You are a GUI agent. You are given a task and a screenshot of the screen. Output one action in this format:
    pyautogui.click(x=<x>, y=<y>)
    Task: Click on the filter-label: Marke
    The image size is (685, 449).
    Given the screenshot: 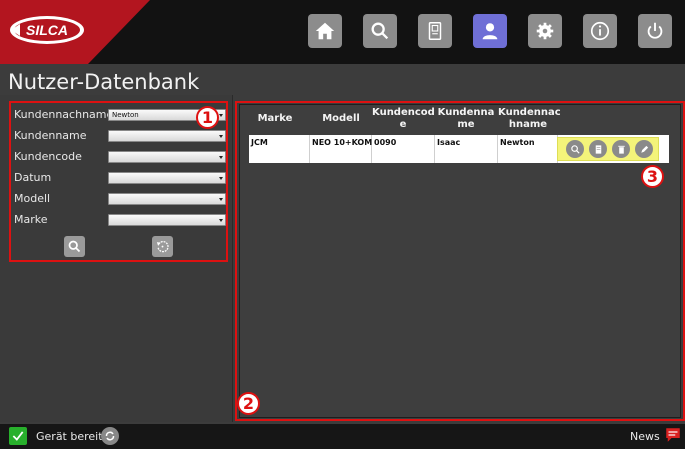 What is the action you would take?
    pyautogui.click(x=31, y=219)
    